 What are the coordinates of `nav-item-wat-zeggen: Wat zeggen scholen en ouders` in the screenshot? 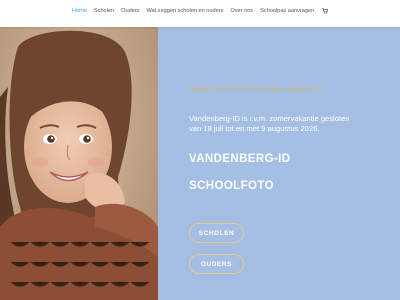 It's located at (184, 11).